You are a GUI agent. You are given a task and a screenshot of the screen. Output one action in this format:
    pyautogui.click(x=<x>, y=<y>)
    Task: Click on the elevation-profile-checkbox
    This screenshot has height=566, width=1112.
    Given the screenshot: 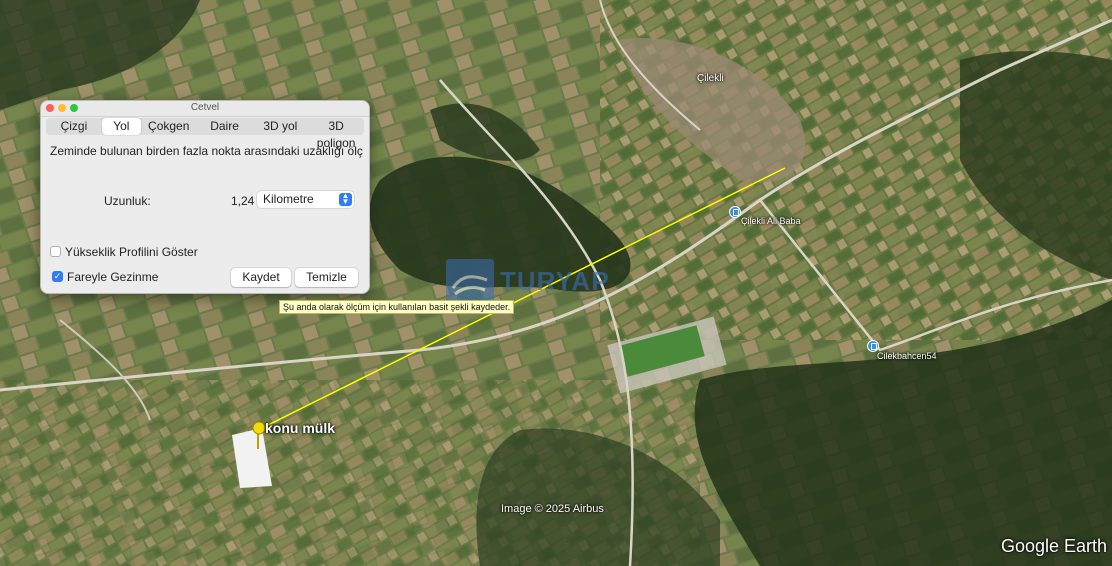 What is the action you would take?
    pyautogui.click(x=55, y=251)
    